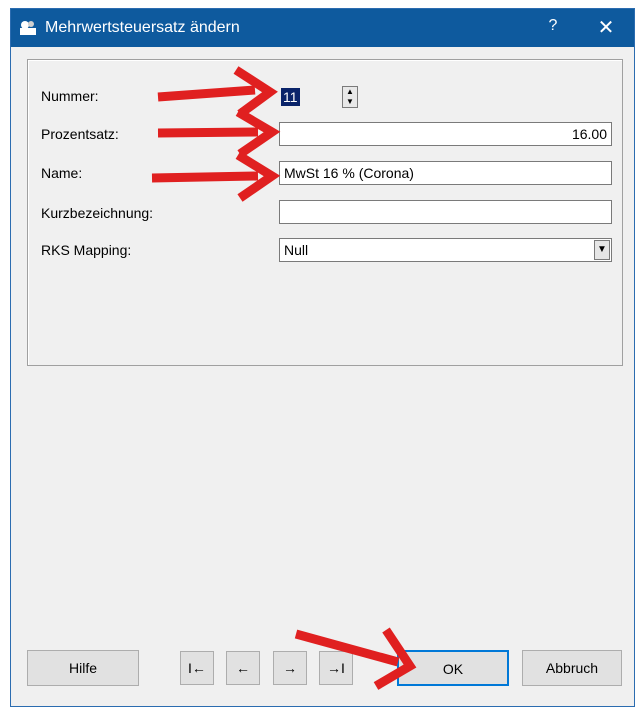 This screenshot has width=635, height=707. What do you see at coordinates (219, 133) in the screenshot?
I see `arrow-prozentsatz-icon` at bounding box center [219, 133].